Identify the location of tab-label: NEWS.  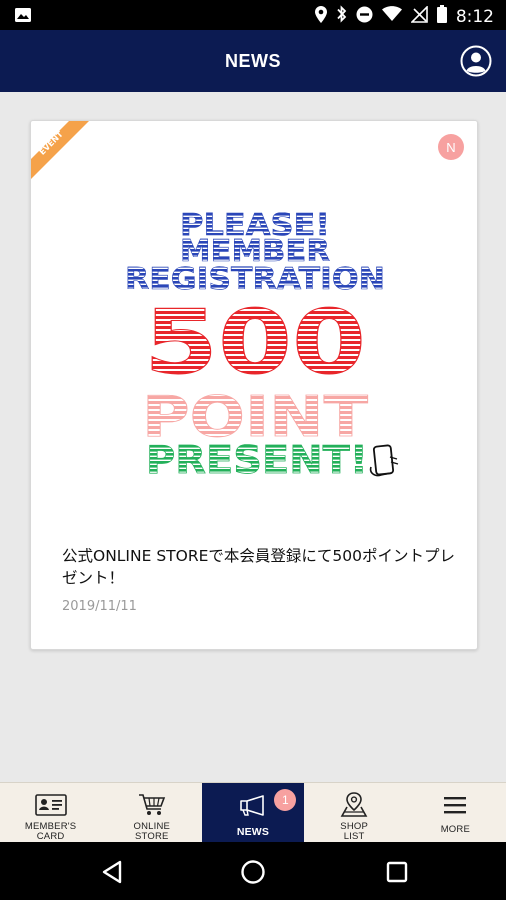
(253, 832).